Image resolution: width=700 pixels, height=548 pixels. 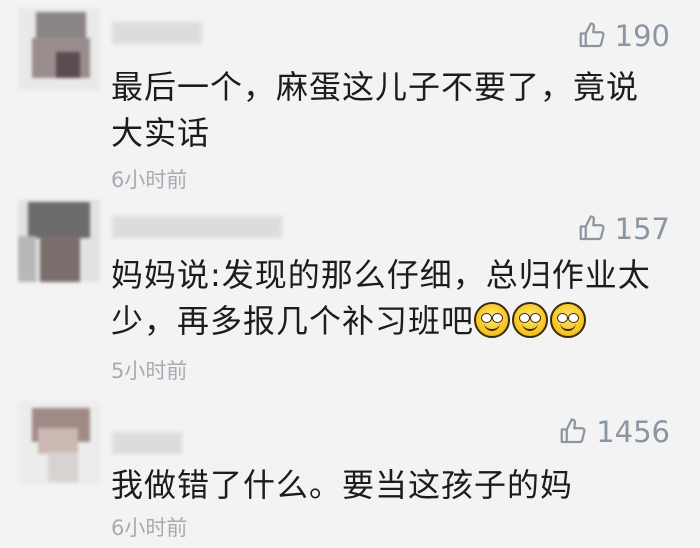 What do you see at coordinates (642, 229) in the screenshot?
I see `like-count: 157` at bounding box center [642, 229].